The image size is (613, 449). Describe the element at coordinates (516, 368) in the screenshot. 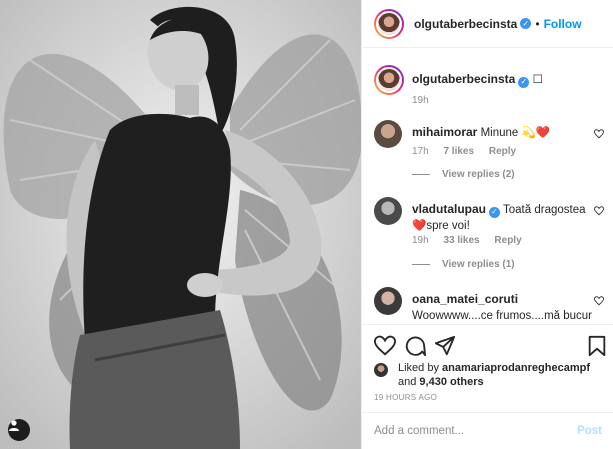

I see `liked-by-user: anamariaprodanreghecampf` at that location.